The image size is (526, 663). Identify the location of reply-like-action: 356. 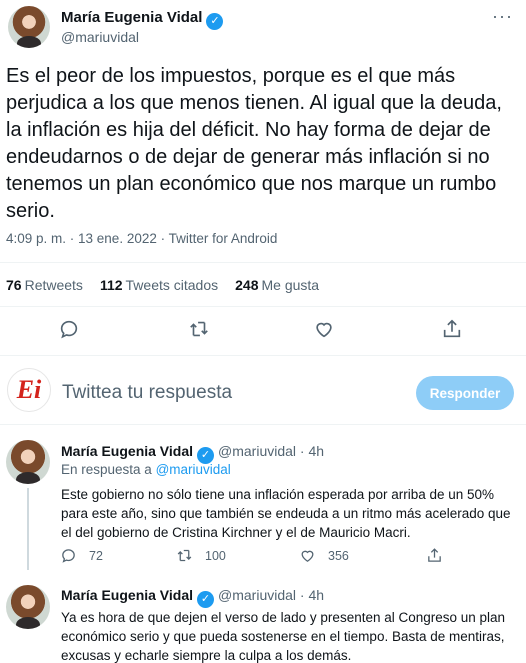
(324, 555).